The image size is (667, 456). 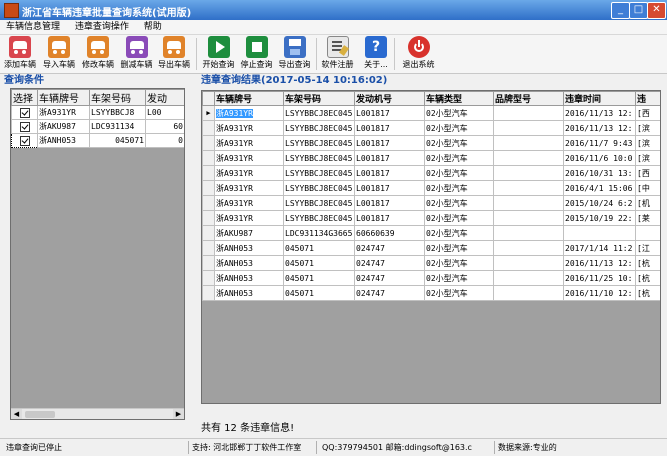 I want to click on export-car-icon, so click(x=174, y=47).